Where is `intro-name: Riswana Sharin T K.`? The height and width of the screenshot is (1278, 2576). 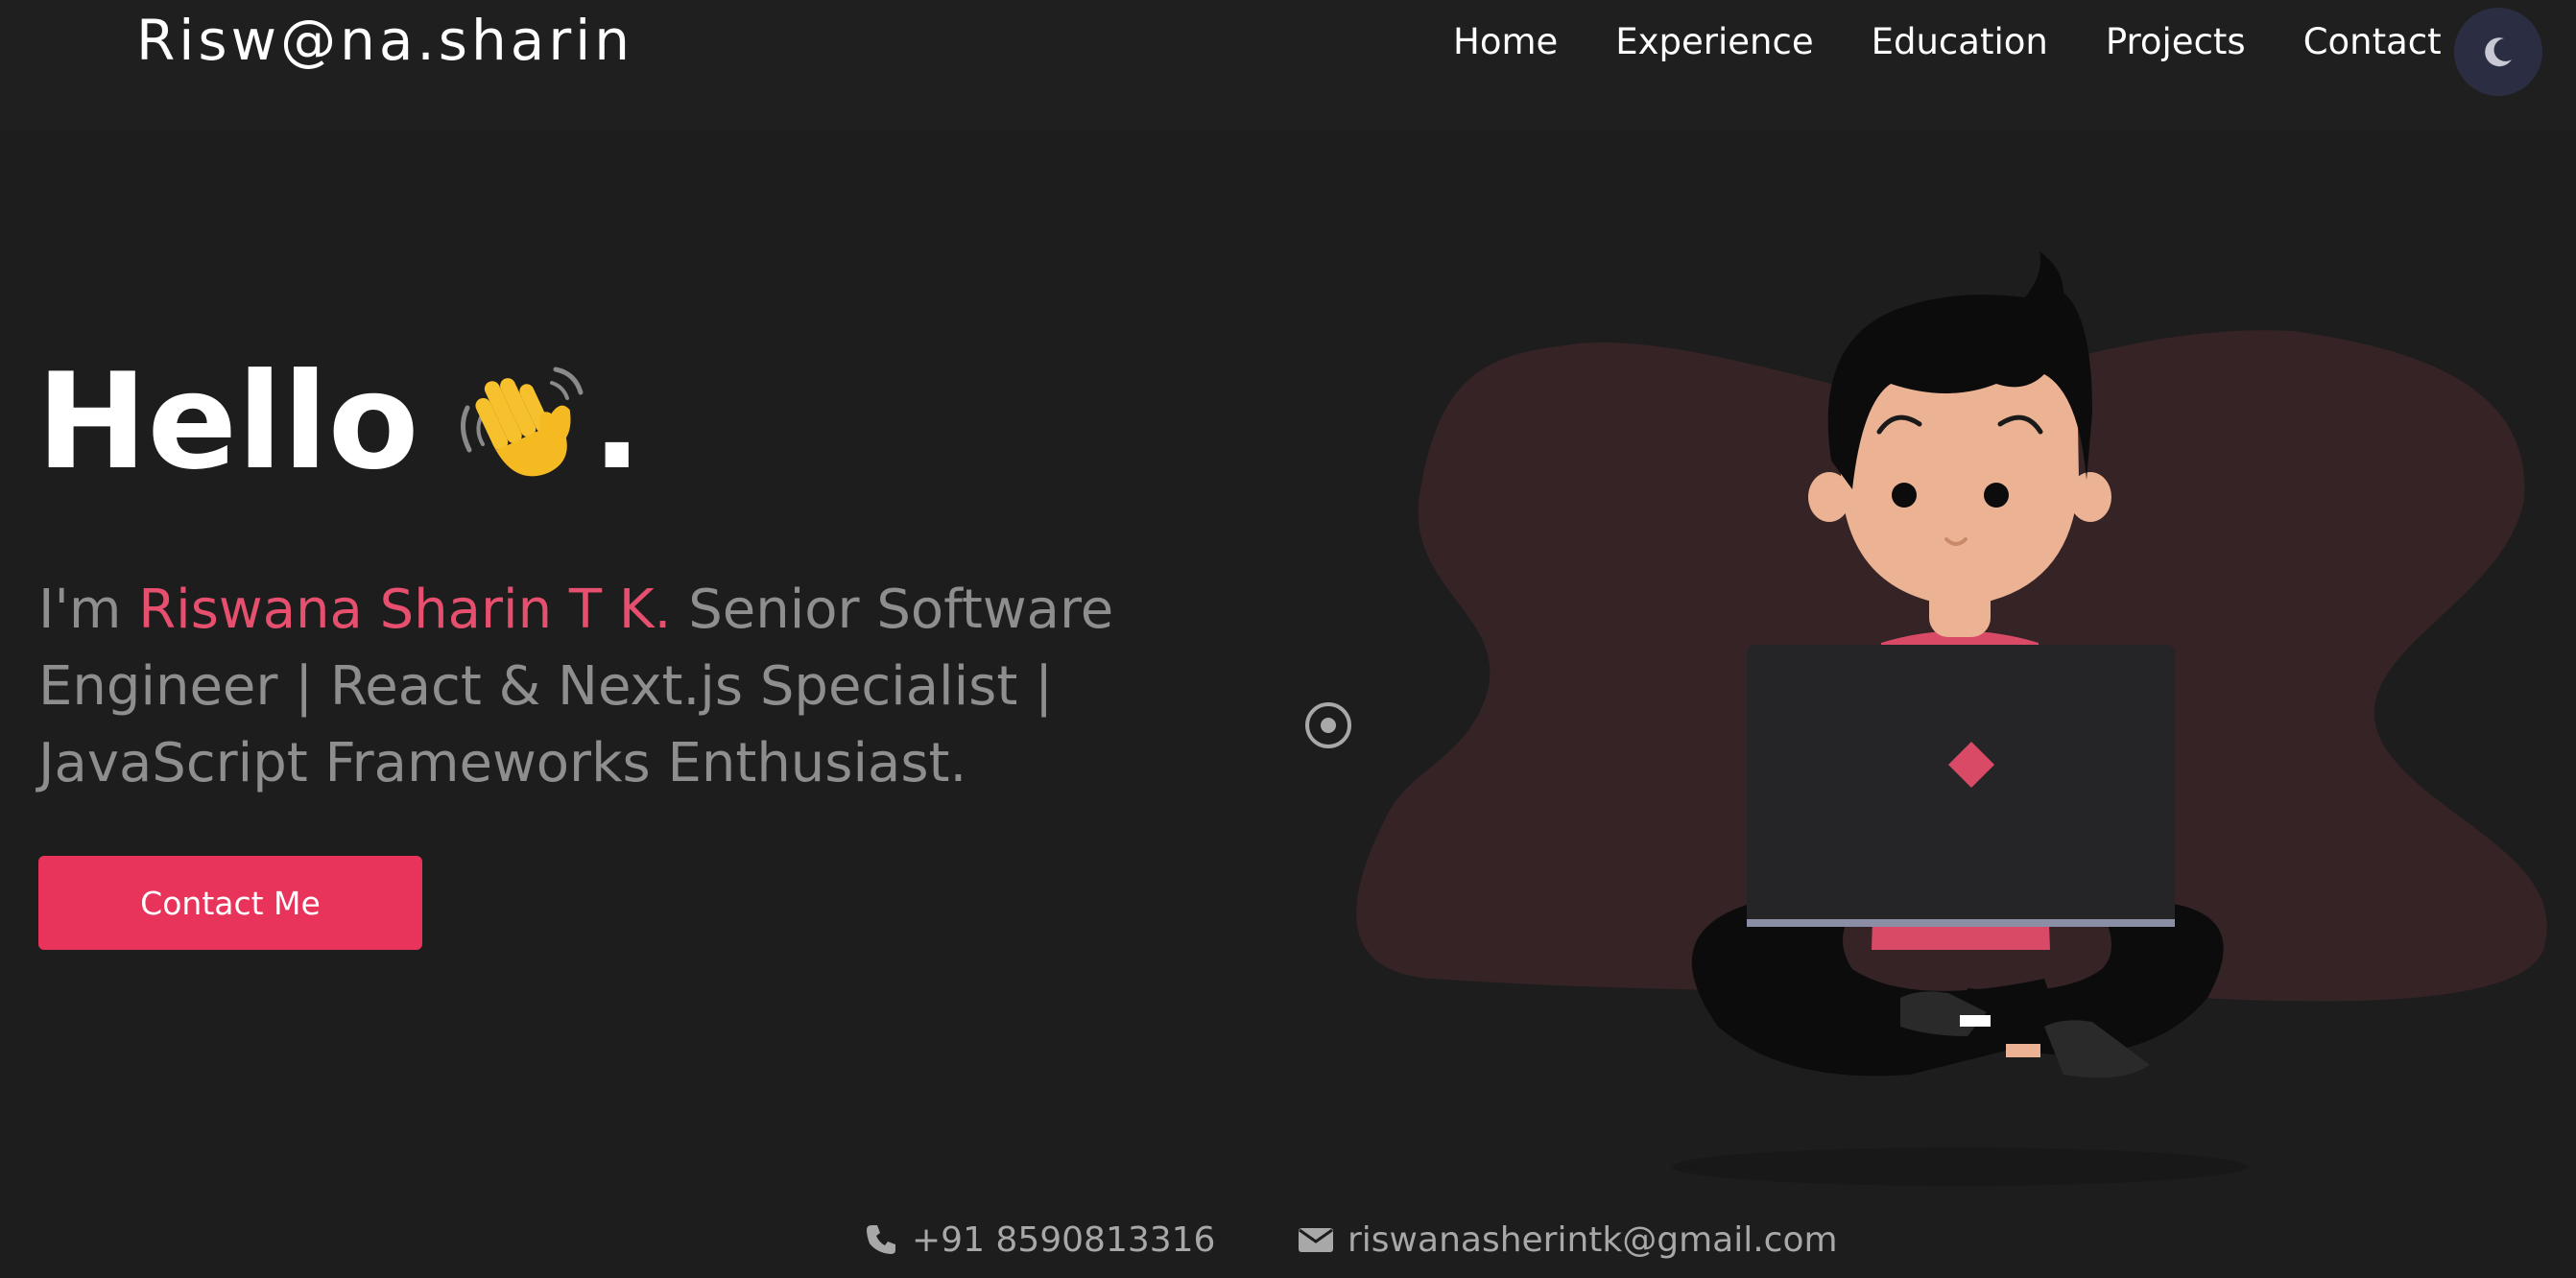
intro-name: Riswana Sharin T K. is located at coordinates (405, 610).